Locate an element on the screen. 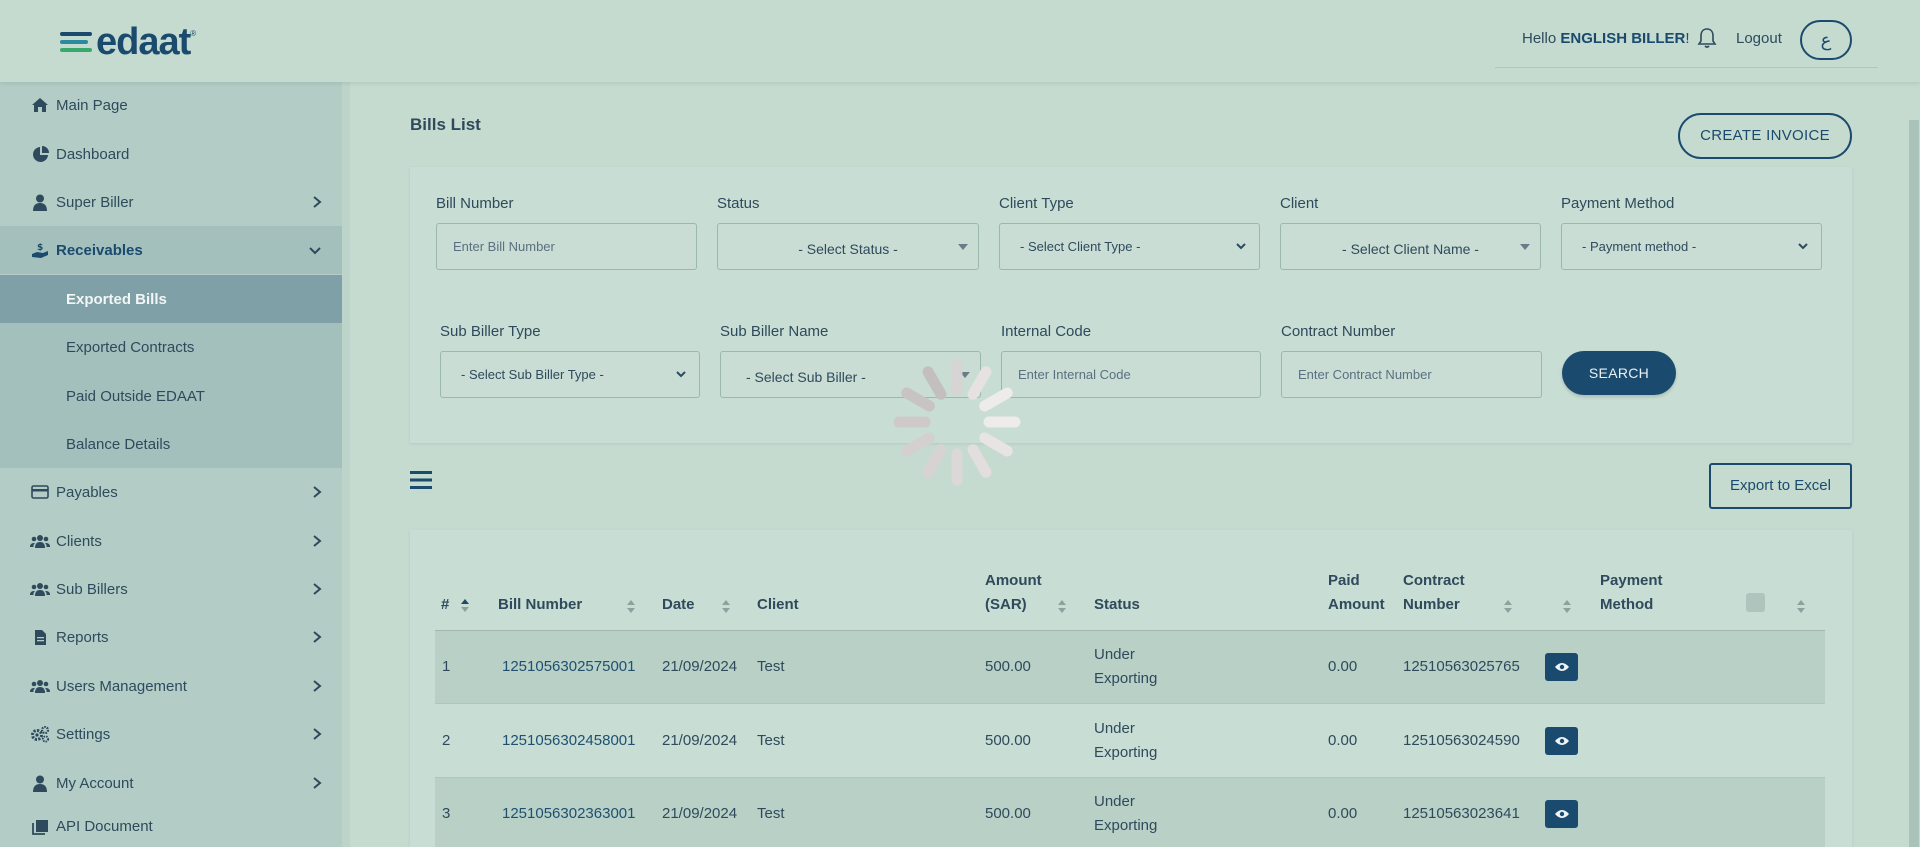 The image size is (1920, 847). sidebar-item-label: Sub Billers is located at coordinates (92, 589).